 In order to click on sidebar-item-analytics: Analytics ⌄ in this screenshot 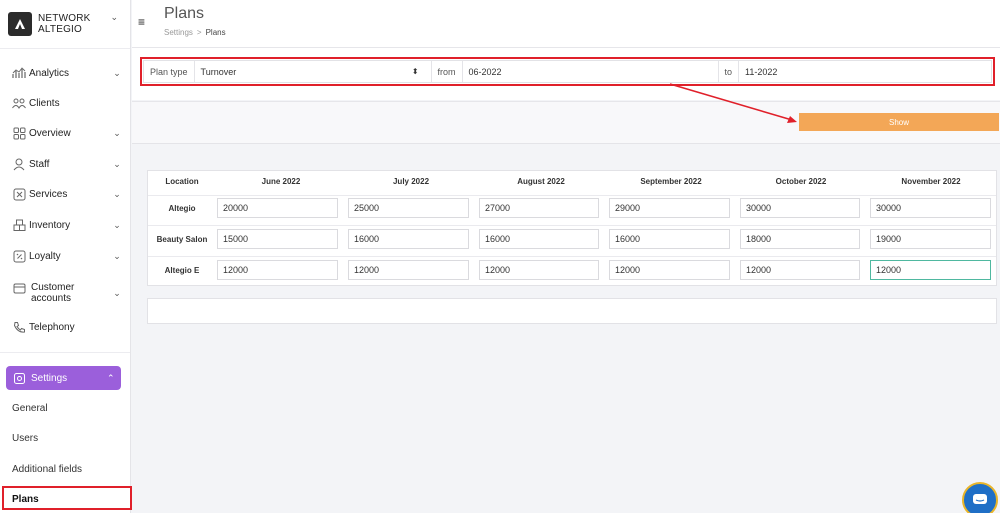, I will do `click(67, 73)`.